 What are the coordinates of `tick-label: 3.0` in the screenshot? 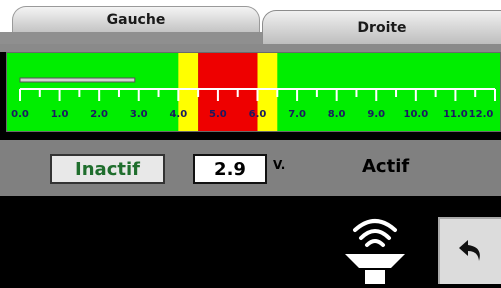 It's located at (139, 114).